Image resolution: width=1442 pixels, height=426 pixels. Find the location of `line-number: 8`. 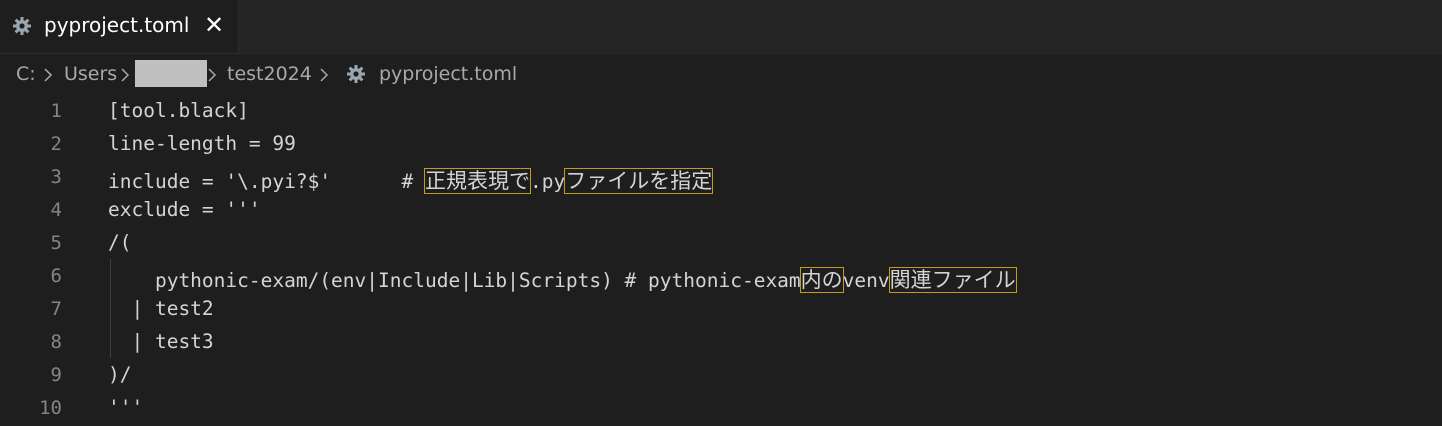

line-number: 8 is located at coordinates (56, 342).